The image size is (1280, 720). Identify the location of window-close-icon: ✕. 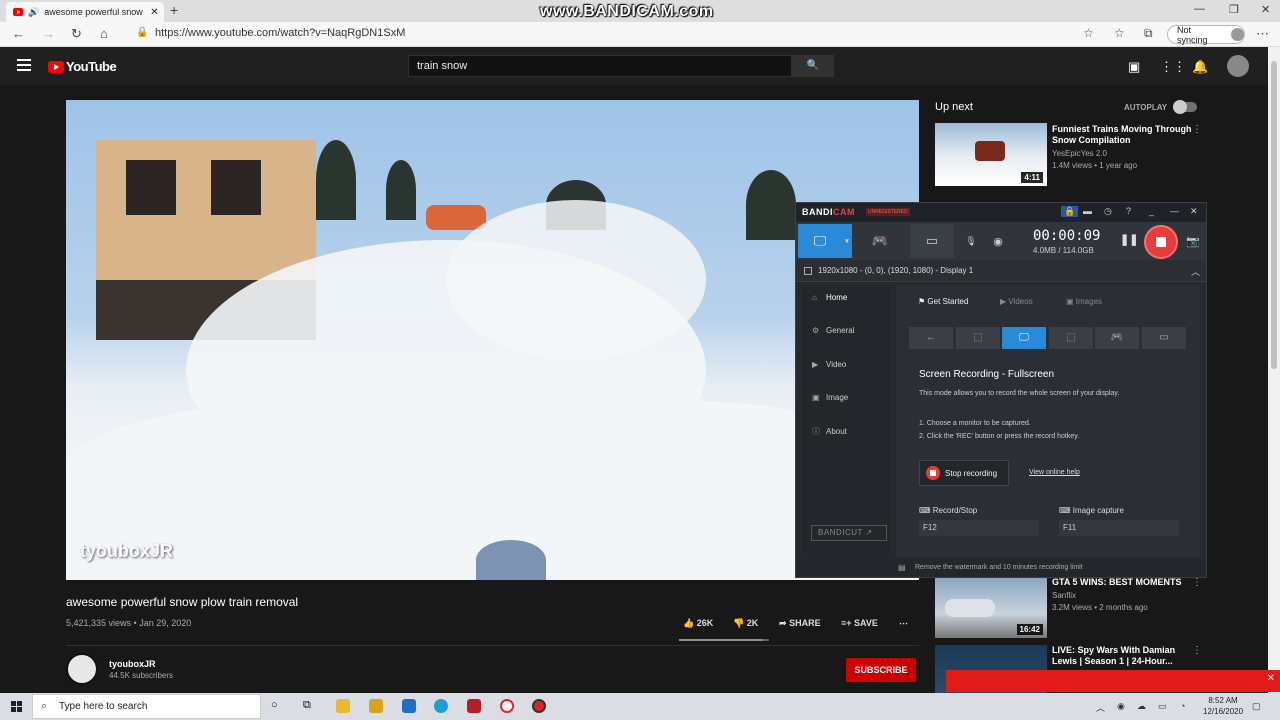
(1265, 9).